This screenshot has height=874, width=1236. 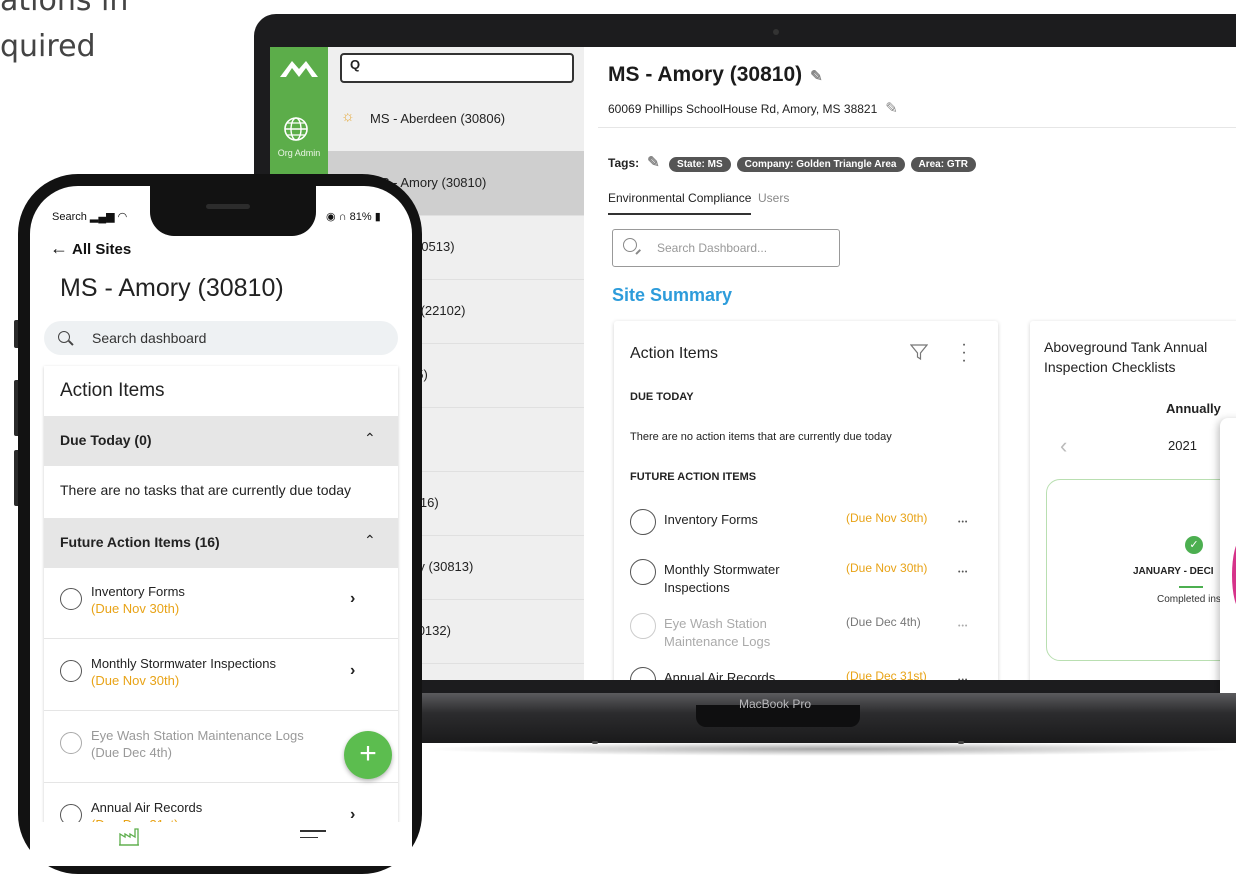 I want to click on headline-line1: ations in, so click(x=64, y=9).